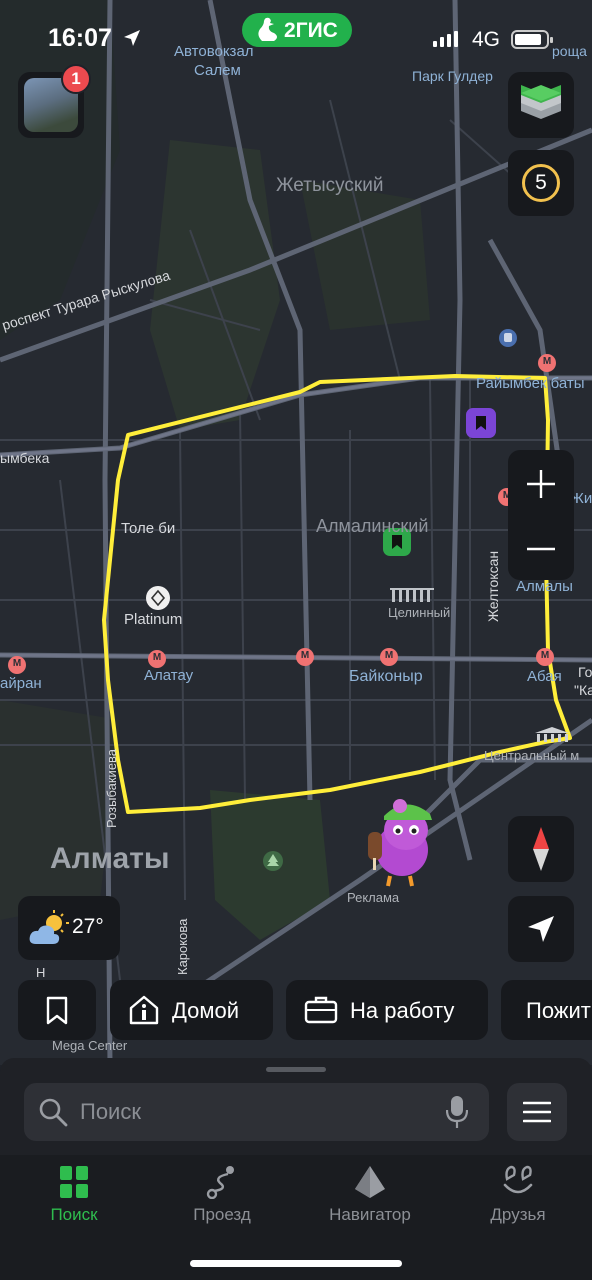  Describe the element at coordinates (220, 1182) in the screenshot. I see `route-icon` at that location.